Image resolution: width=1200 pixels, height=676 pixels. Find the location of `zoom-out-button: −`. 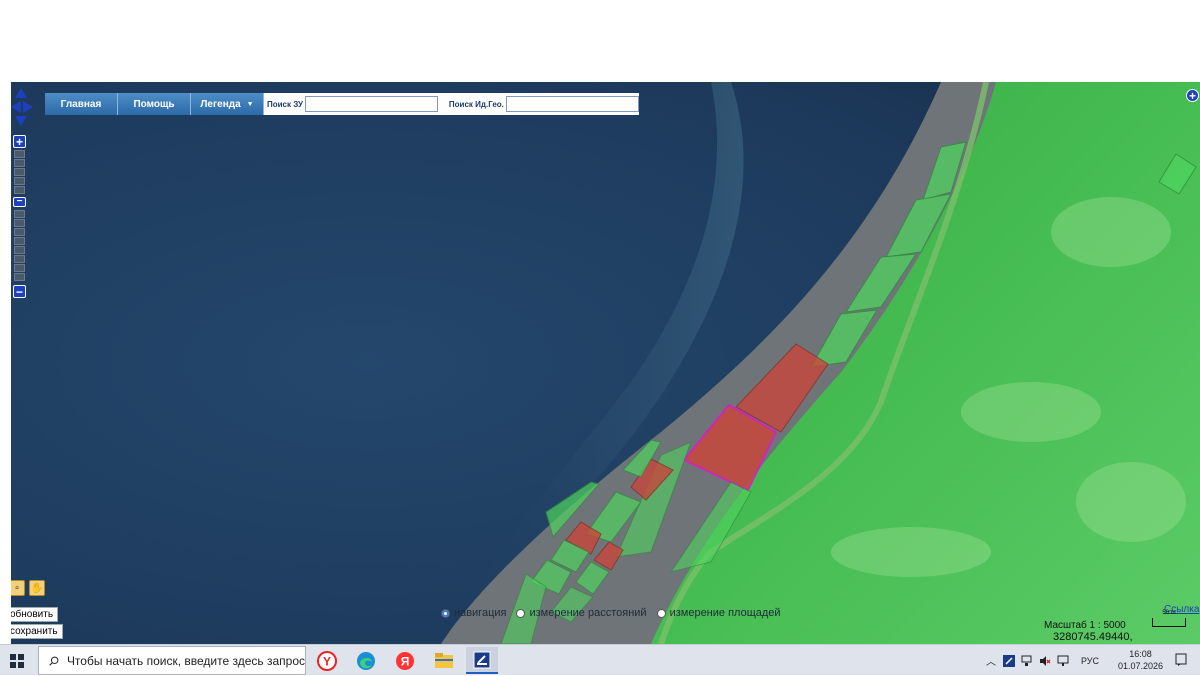

zoom-out-button: − is located at coordinates (19, 291).